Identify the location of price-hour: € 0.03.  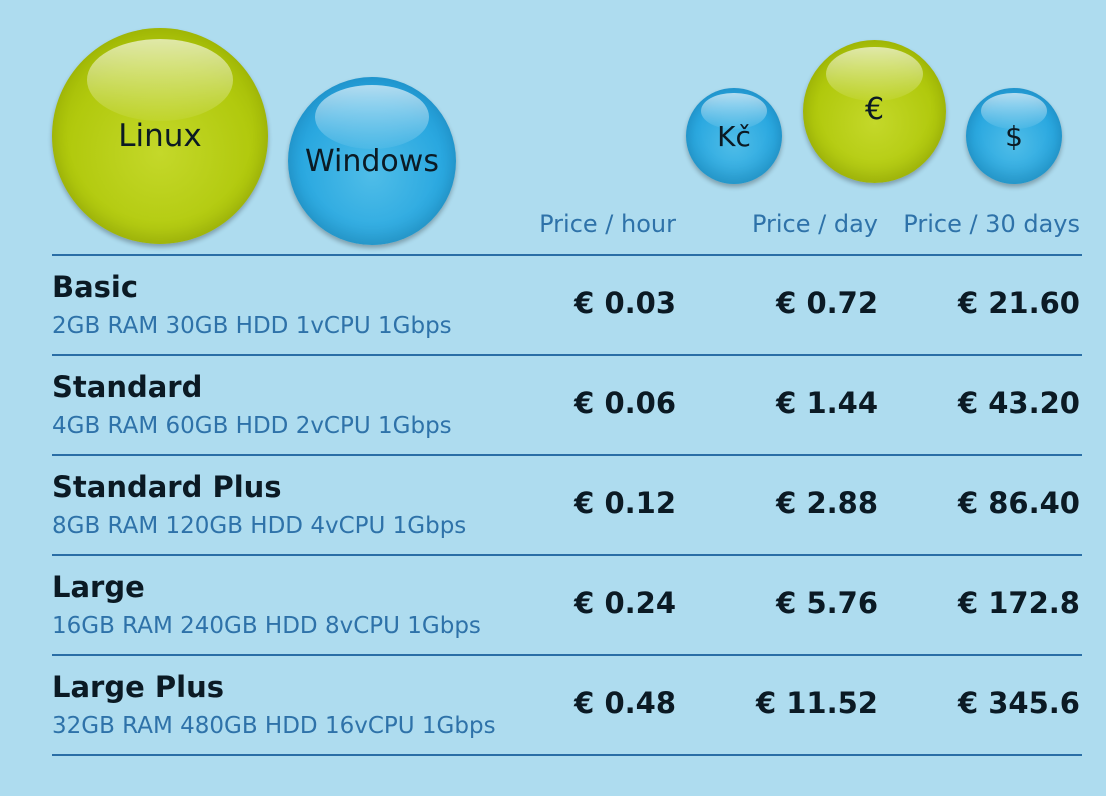
(625, 303).